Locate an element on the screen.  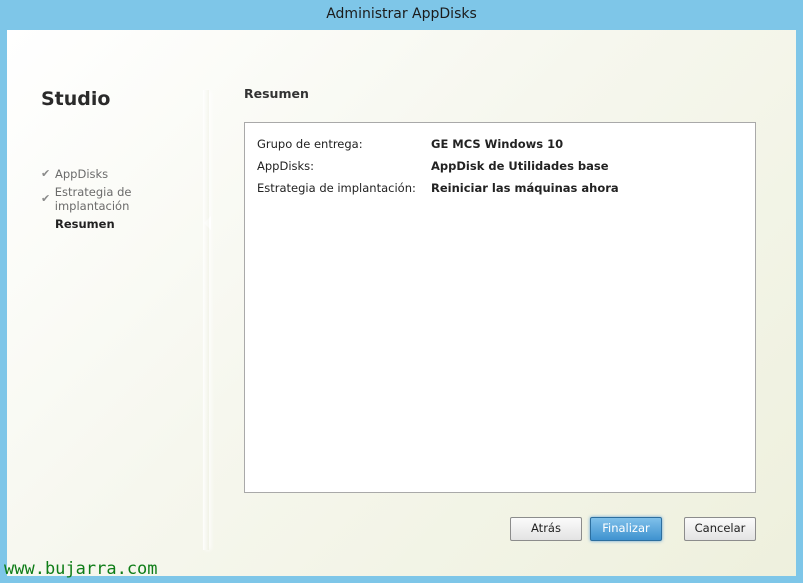
sidebar-heading: Studio is located at coordinates (76, 99).